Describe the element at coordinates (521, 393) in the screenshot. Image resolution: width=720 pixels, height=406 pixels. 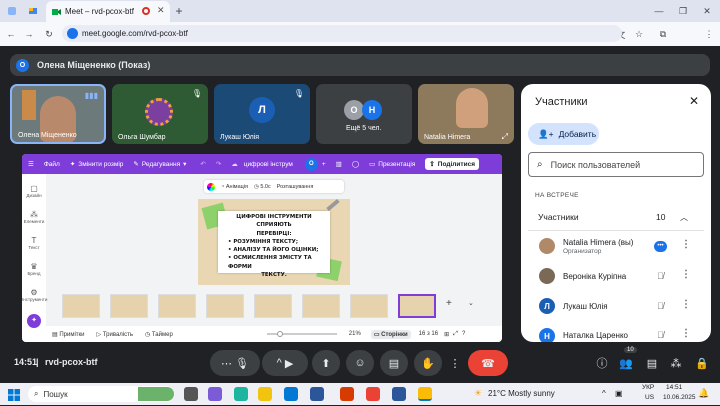
I see `weather-text: 21°C Mostly sunny` at that location.